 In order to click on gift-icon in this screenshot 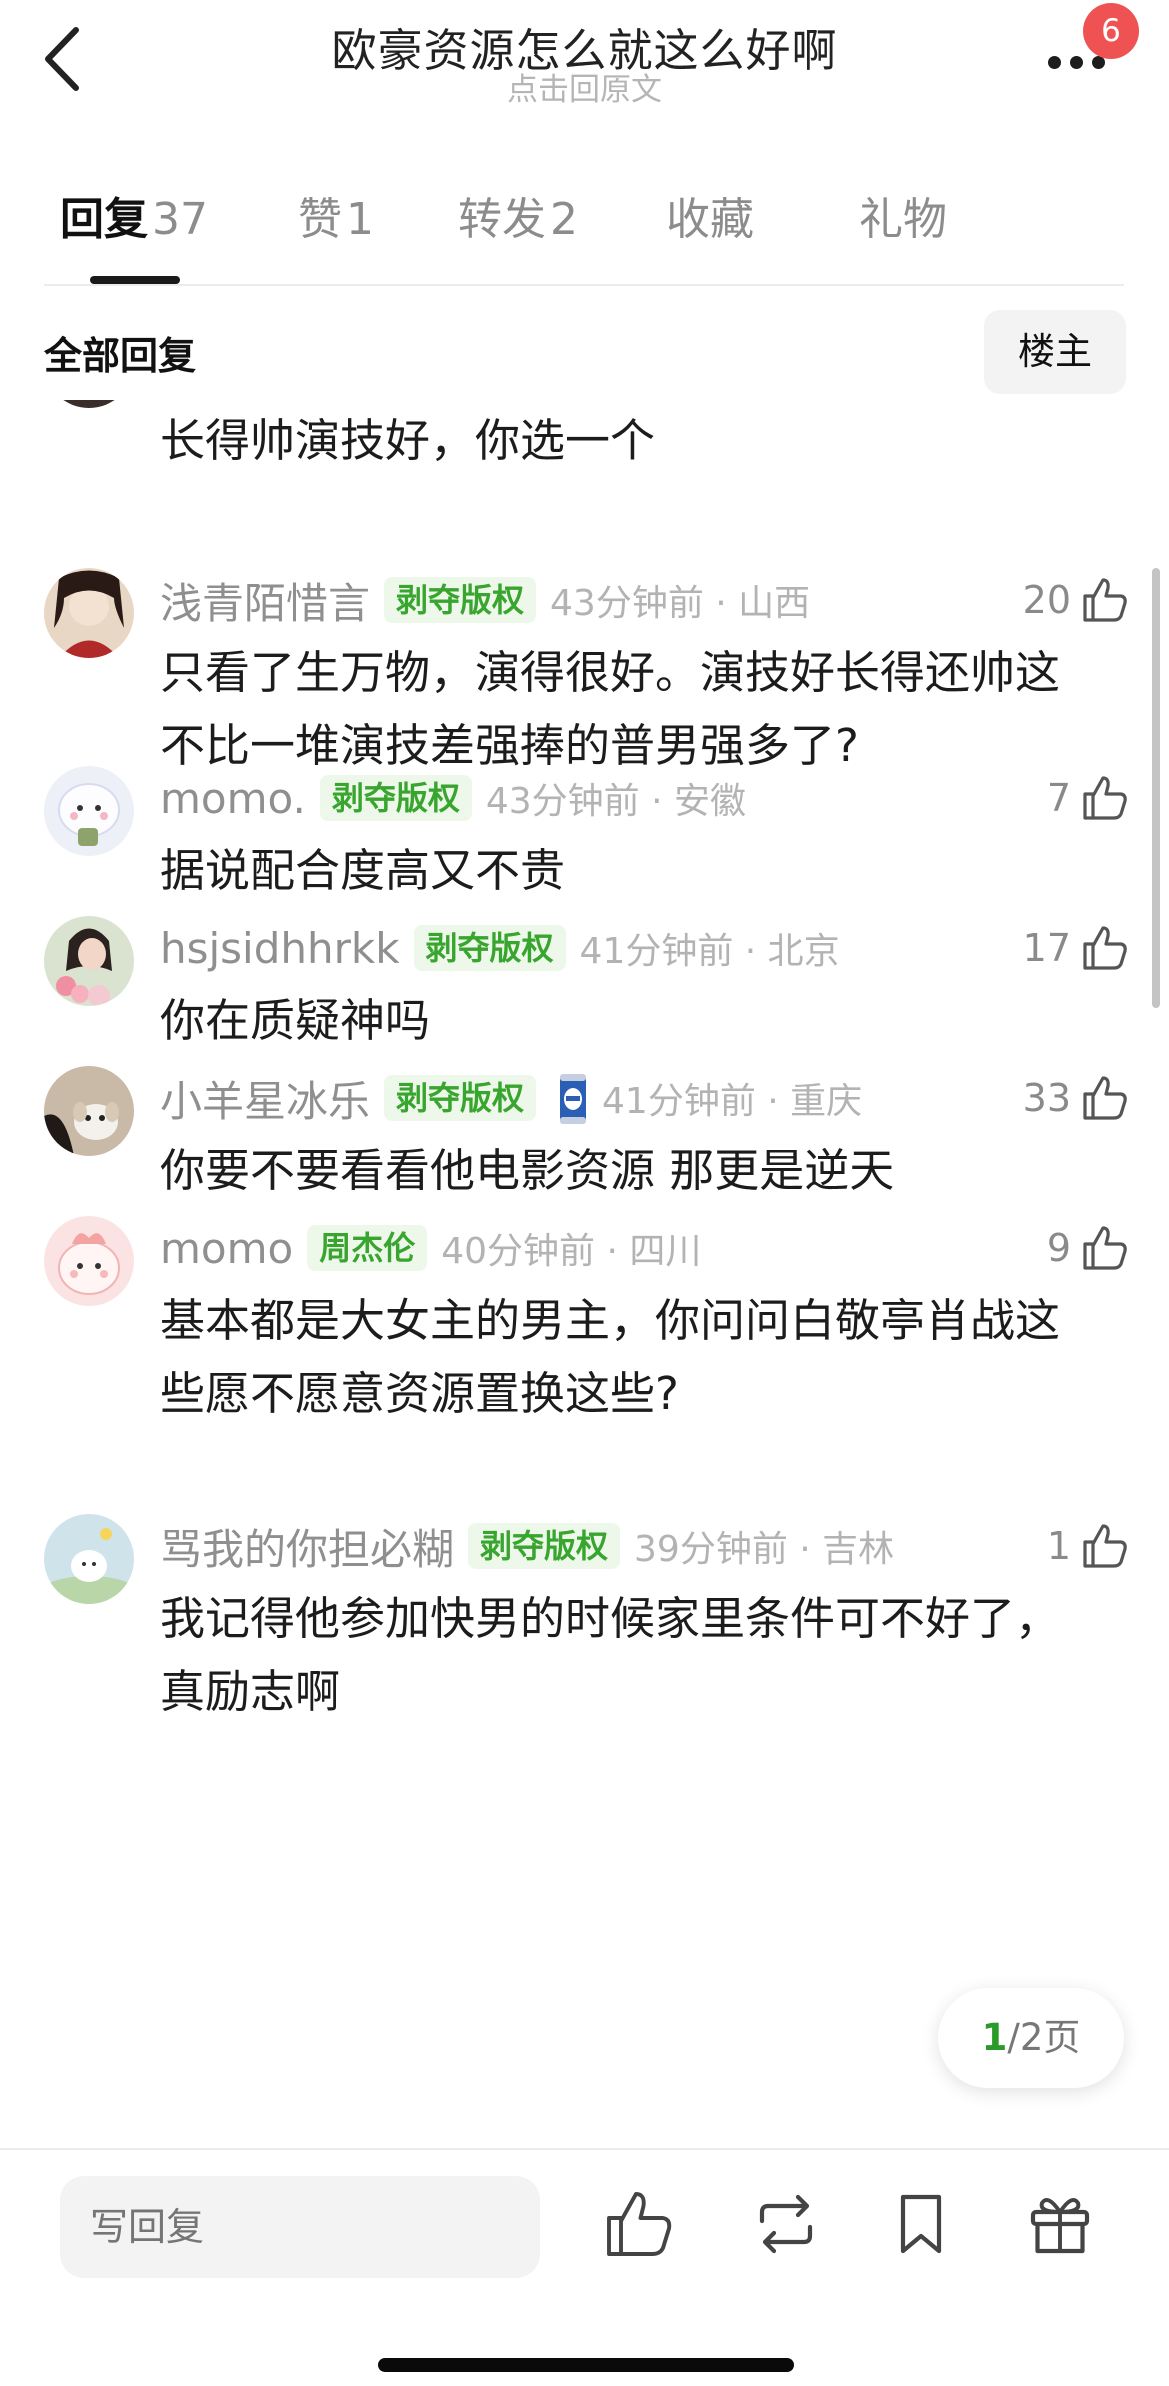, I will do `click(1060, 2226)`.